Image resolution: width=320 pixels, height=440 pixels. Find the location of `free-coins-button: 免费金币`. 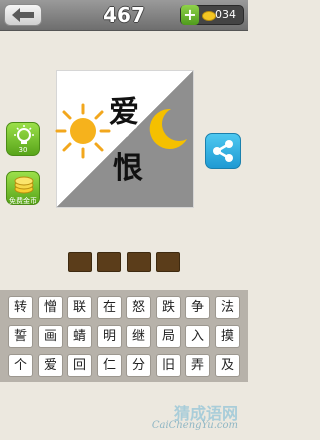

free-coins-button: 免费金币 is located at coordinates (23, 188).